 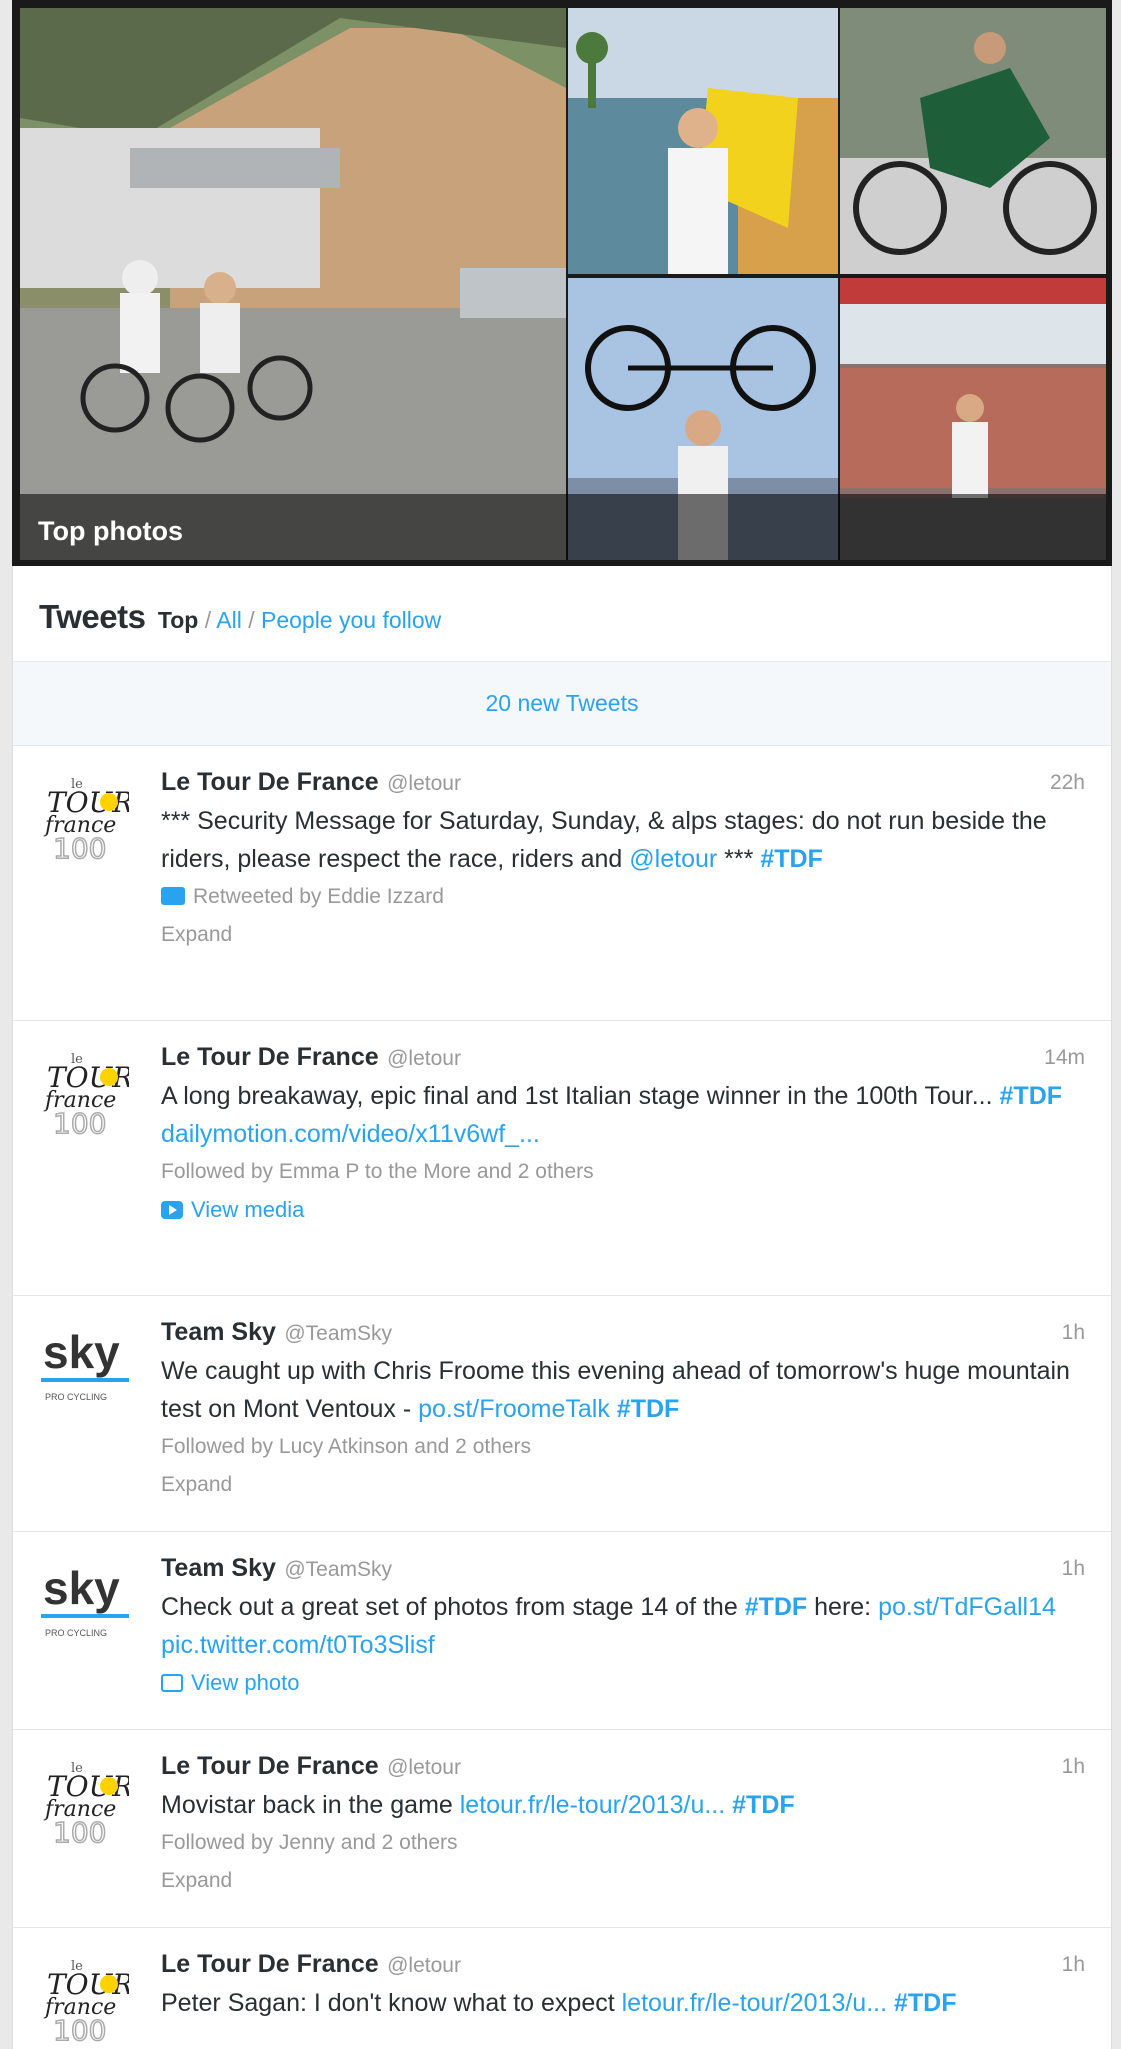 What do you see at coordinates (298, 1645) in the screenshot?
I see `tweet-pic-link: pic.twitter.com/t0To3Slisf` at bounding box center [298, 1645].